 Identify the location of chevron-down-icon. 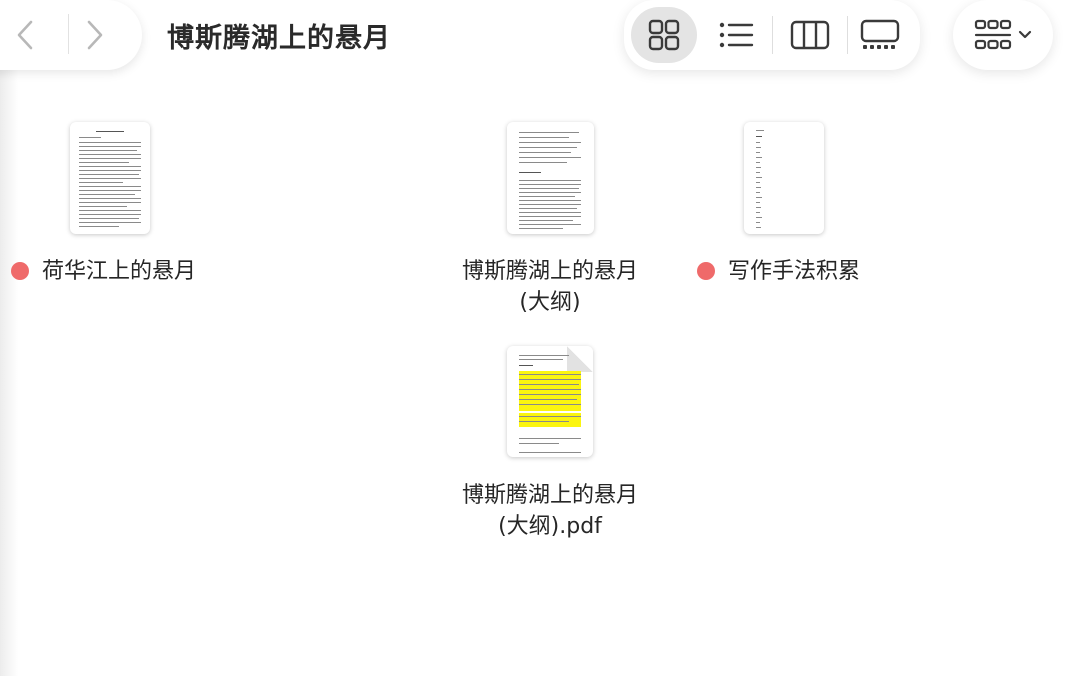
(1025, 34).